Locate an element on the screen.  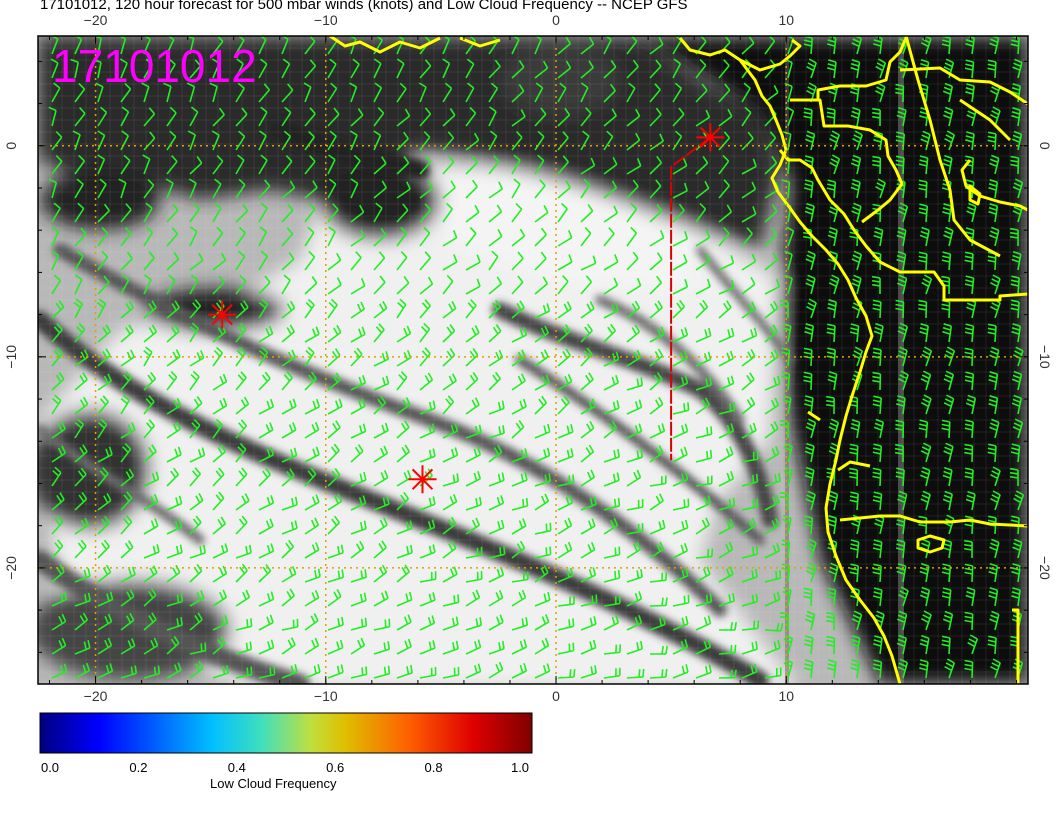
y-tick-label-left: −20 is located at coordinates (11, 568).